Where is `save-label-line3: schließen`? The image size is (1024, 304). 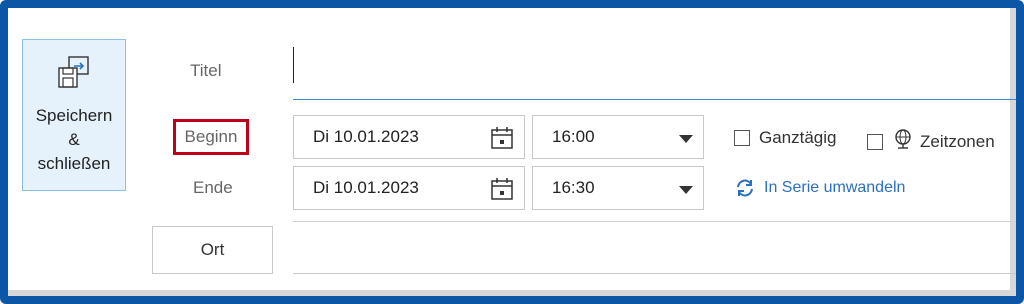
save-label-line3: schließen is located at coordinates (74, 163).